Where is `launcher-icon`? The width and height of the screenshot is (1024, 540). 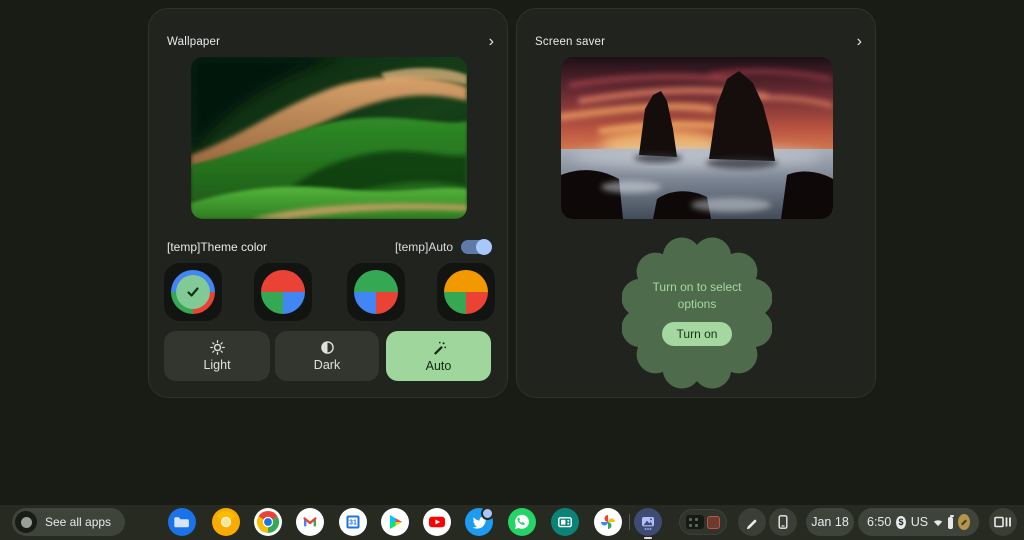
launcher-icon is located at coordinates (26, 522).